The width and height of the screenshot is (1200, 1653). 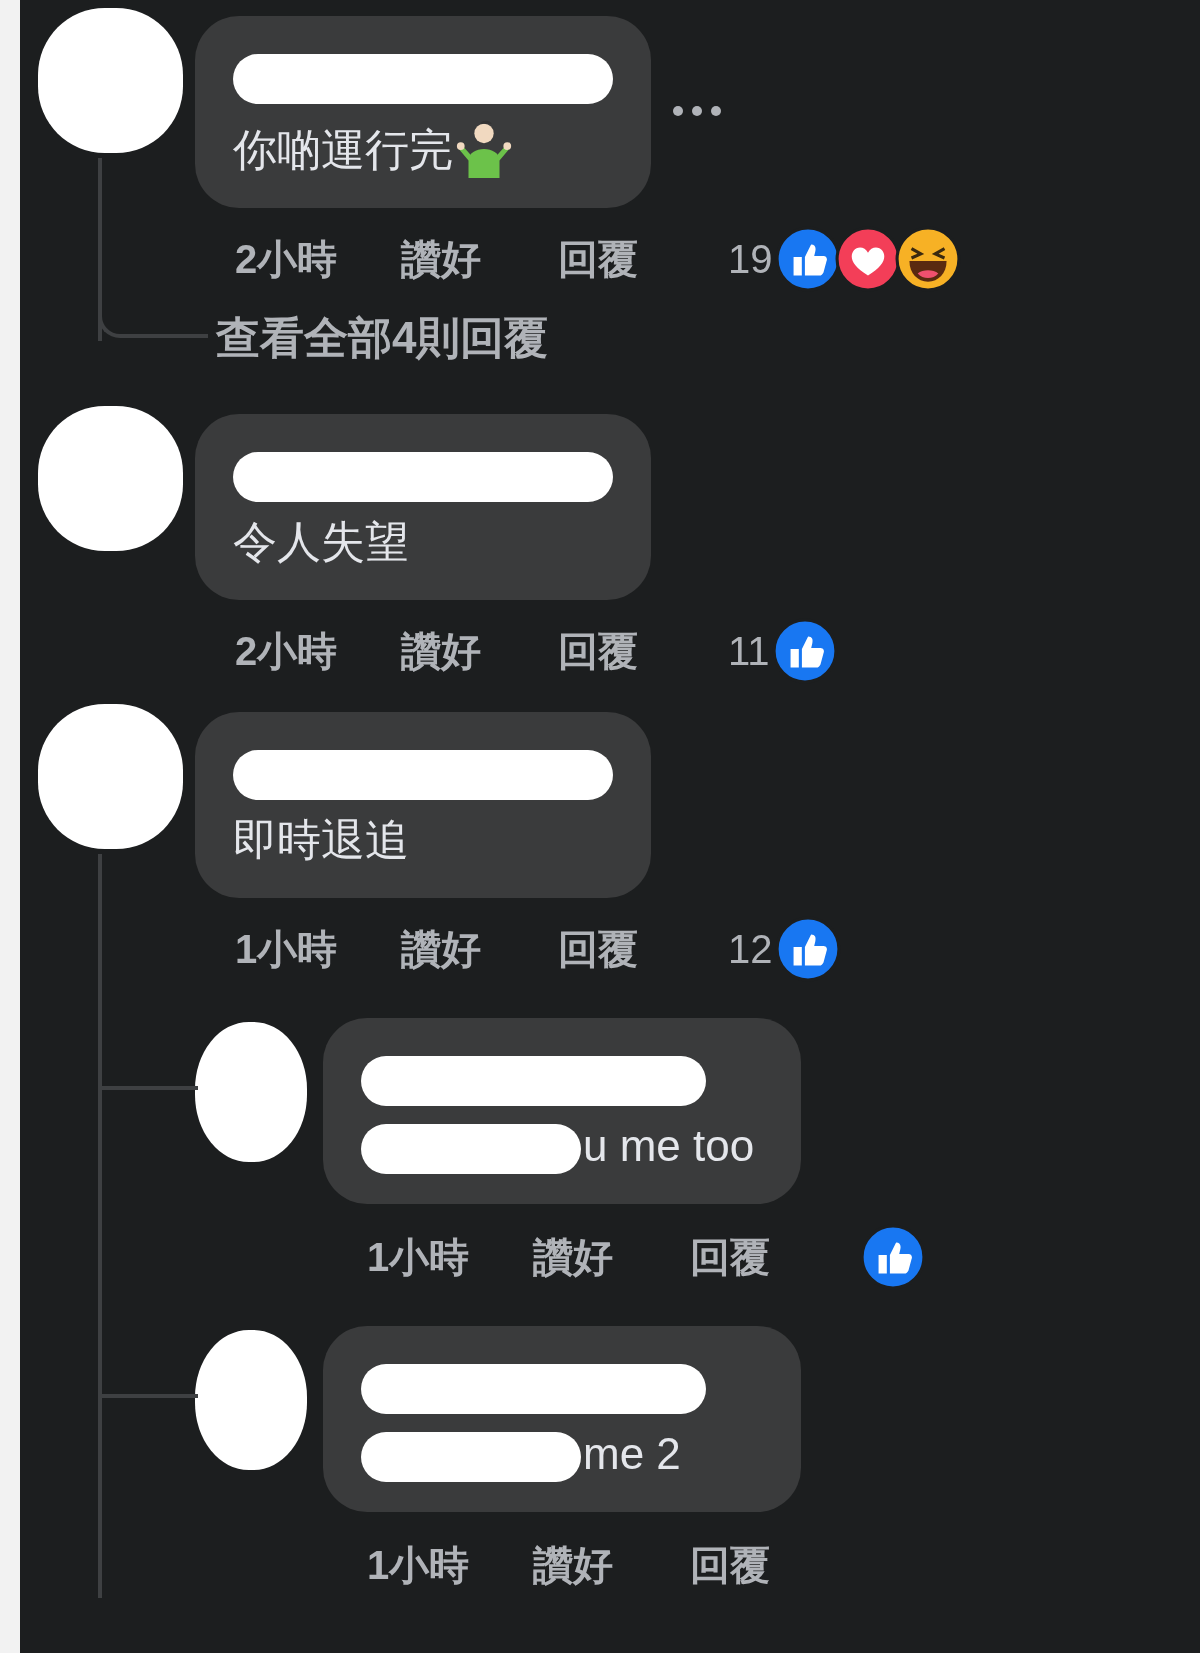 I want to click on laughing-face-icon, so click(x=927, y=259).